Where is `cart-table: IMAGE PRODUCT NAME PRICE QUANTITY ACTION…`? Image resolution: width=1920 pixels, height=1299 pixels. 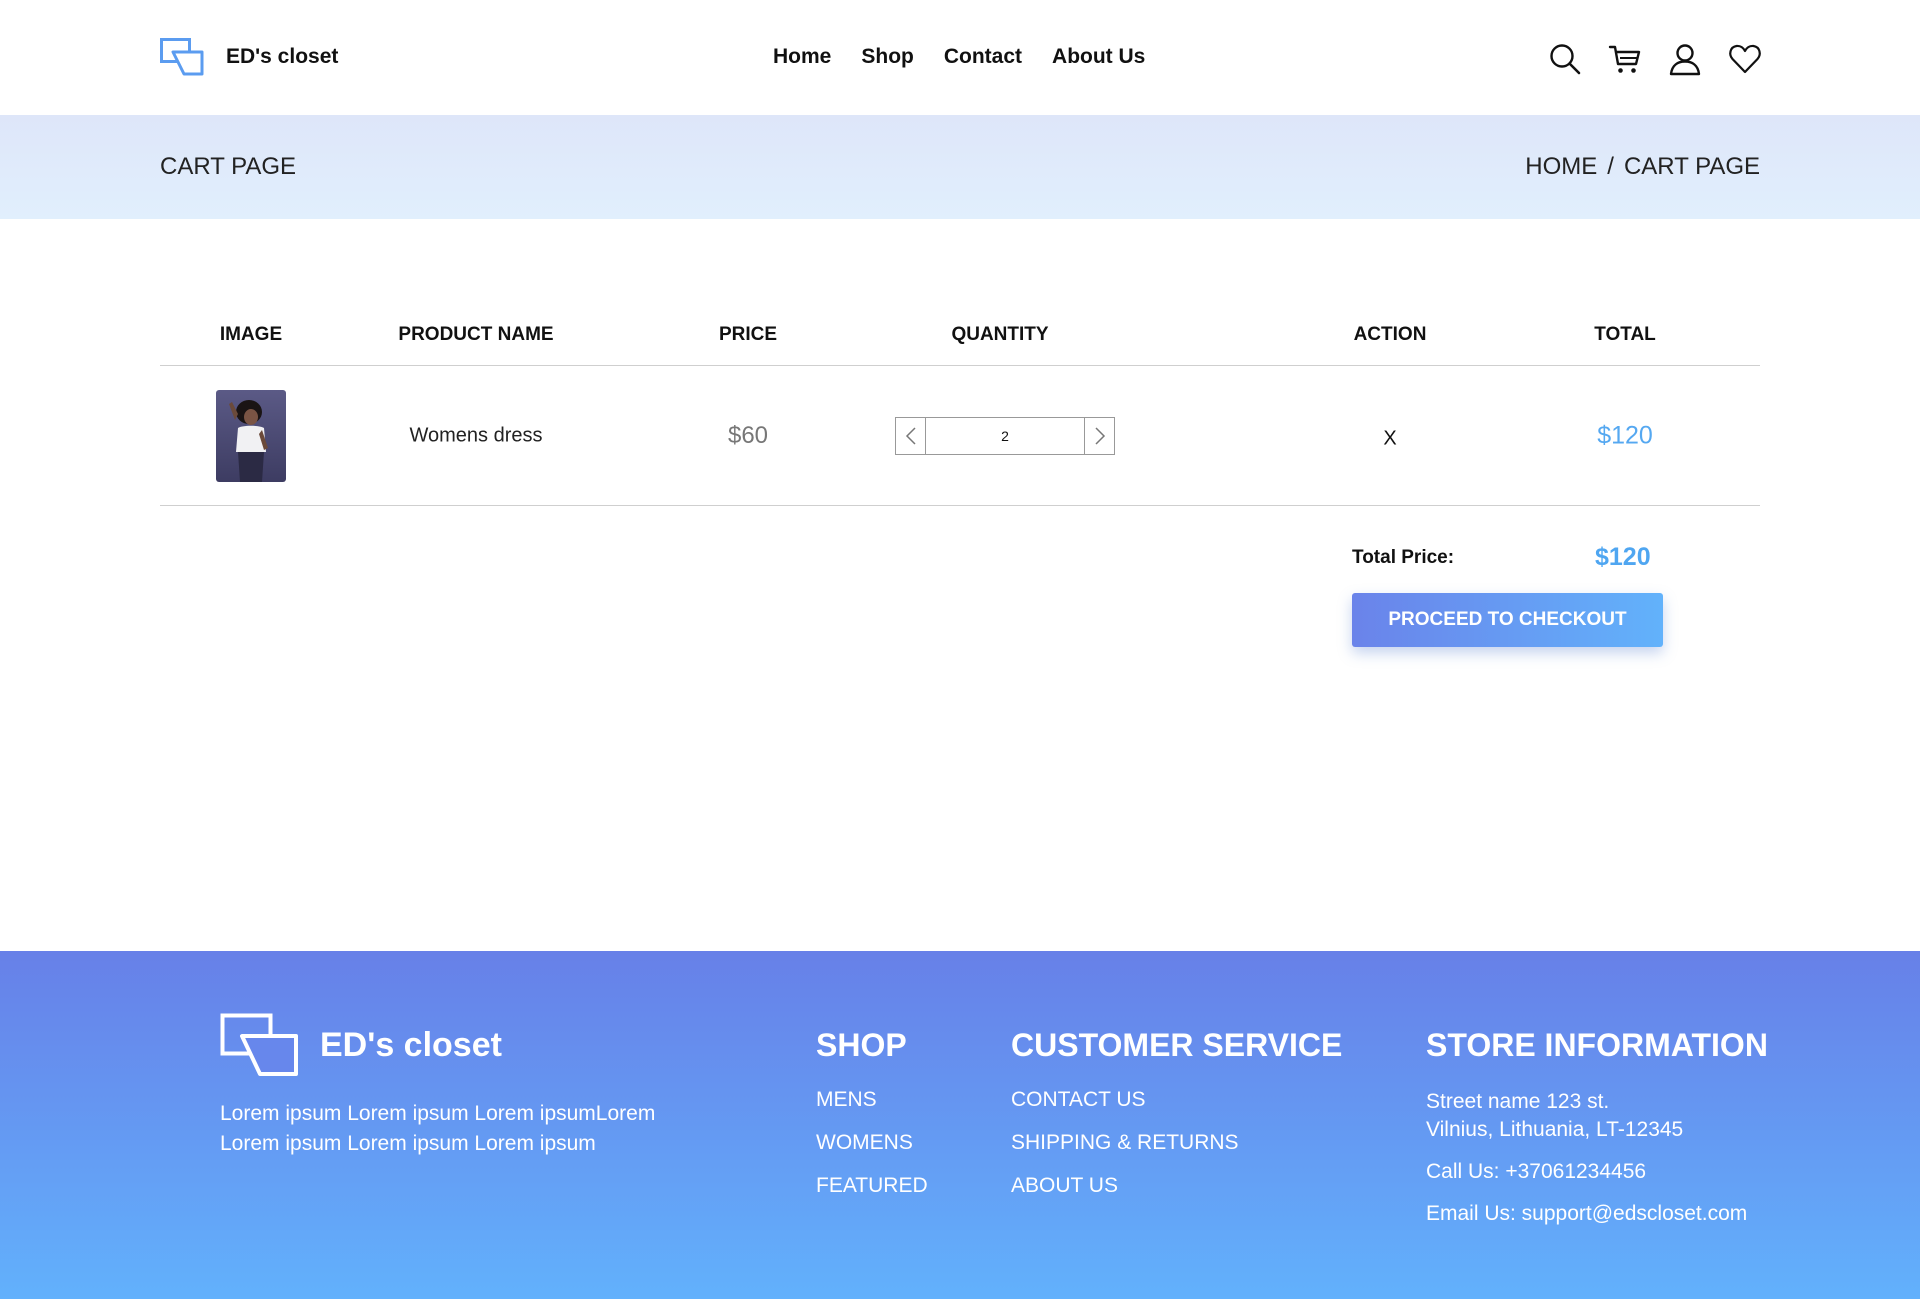 cart-table: IMAGE PRODUCT NAME PRICE QUANTITY ACTION… is located at coordinates (960, 403).